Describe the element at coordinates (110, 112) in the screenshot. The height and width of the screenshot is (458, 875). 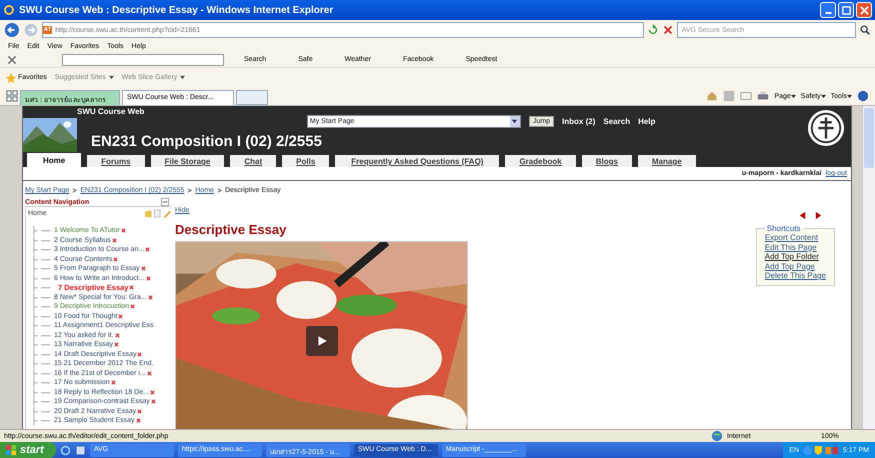
I see `site-name: SWU Course Web` at that location.